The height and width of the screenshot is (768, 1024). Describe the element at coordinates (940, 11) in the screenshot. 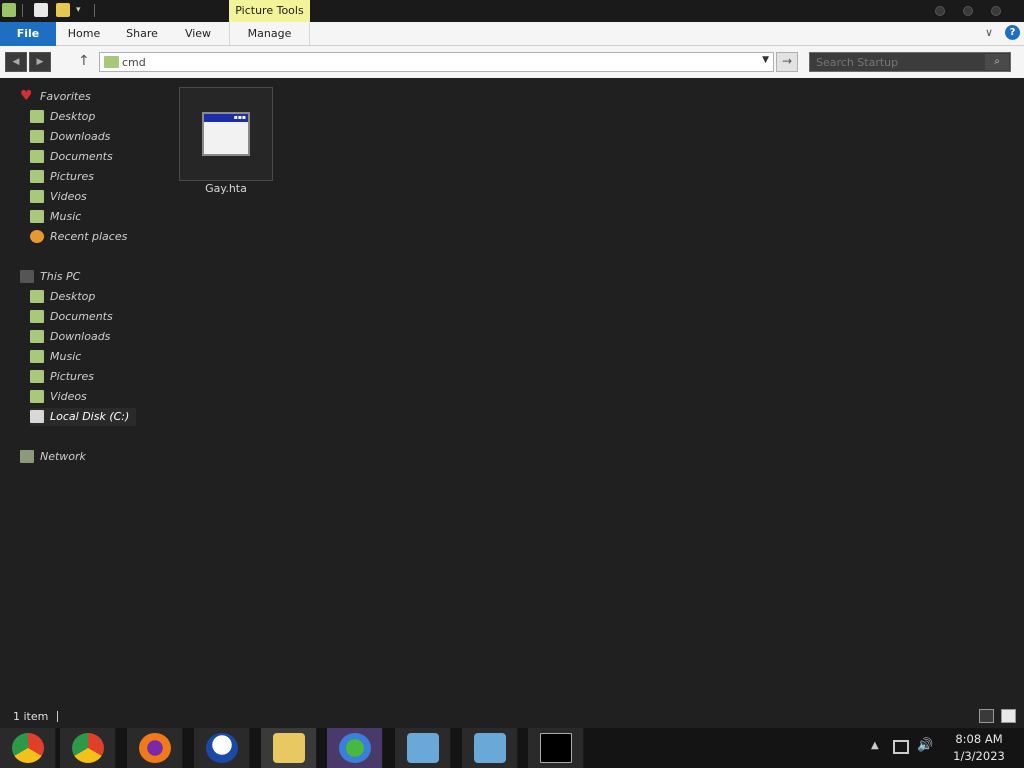

I see `minimize-button` at that location.